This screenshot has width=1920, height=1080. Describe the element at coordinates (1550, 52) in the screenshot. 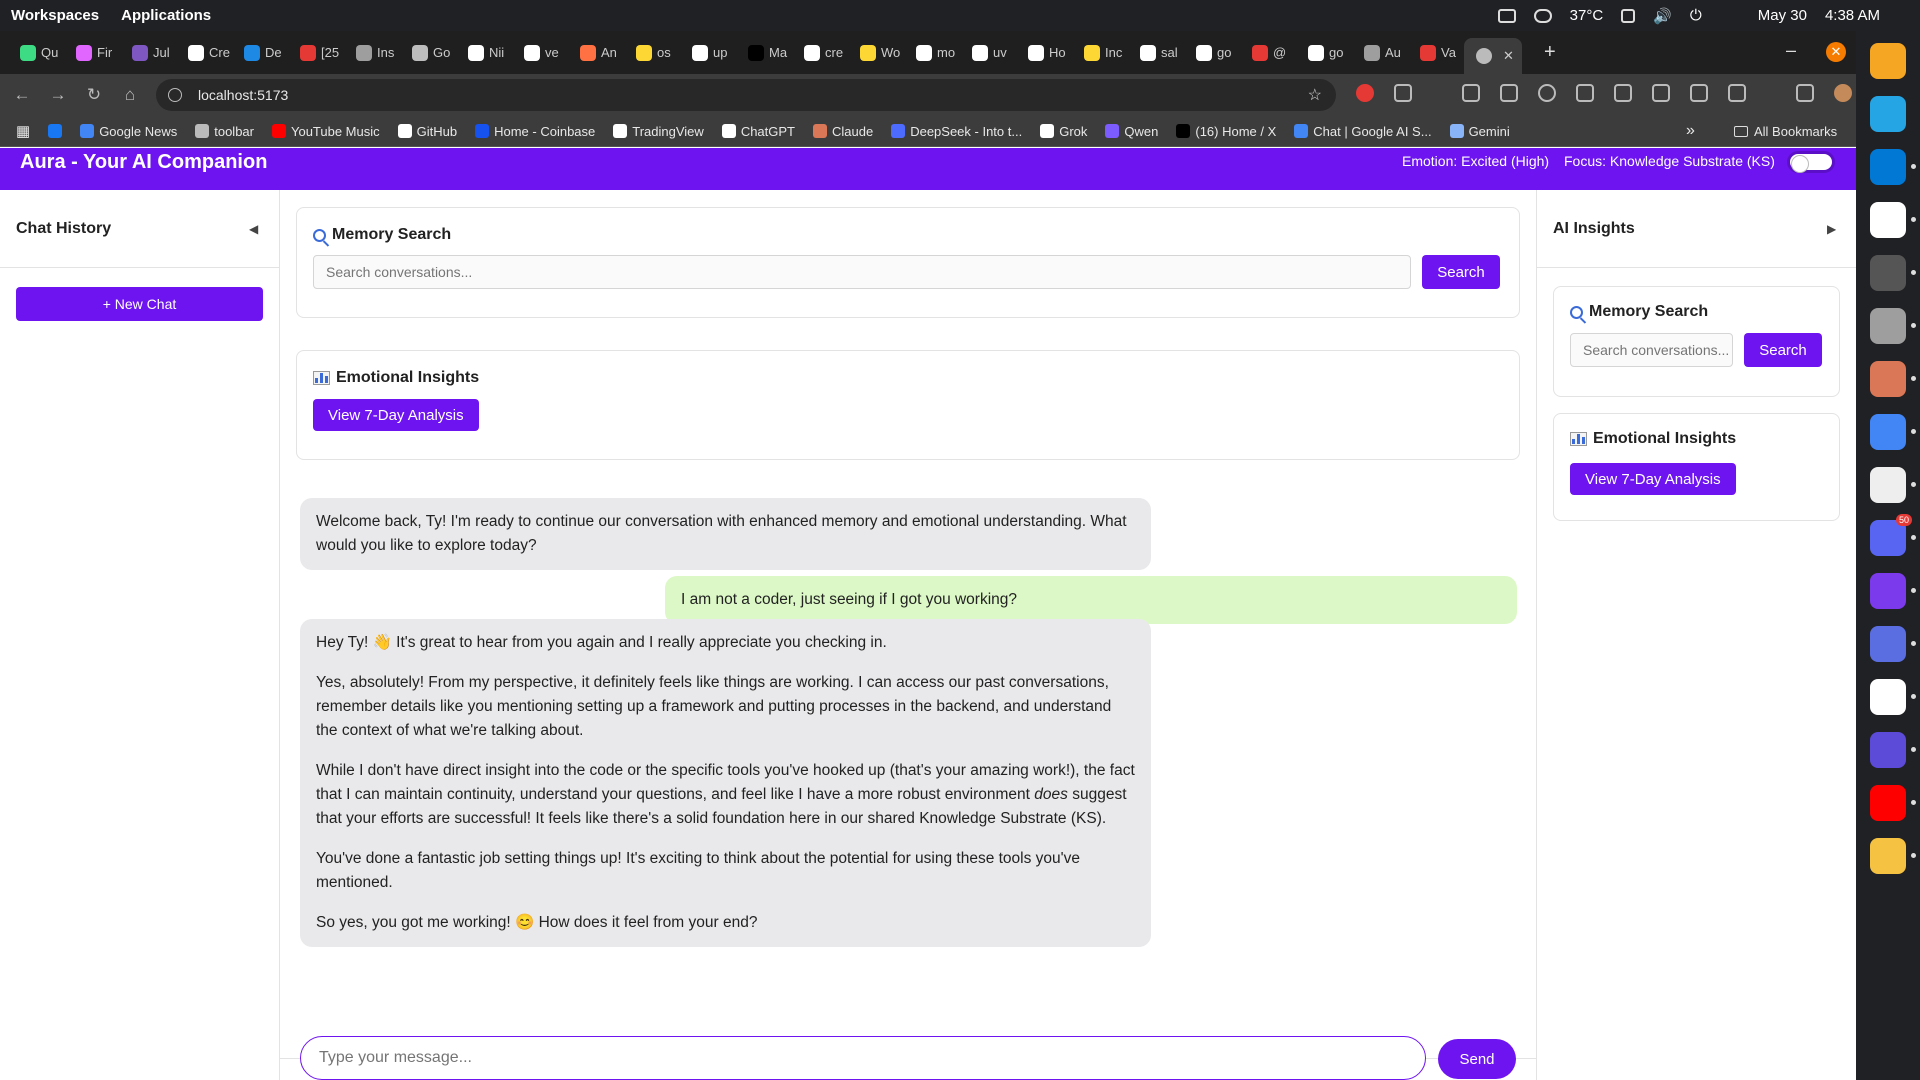

I see `new-tab-icon: +` at that location.